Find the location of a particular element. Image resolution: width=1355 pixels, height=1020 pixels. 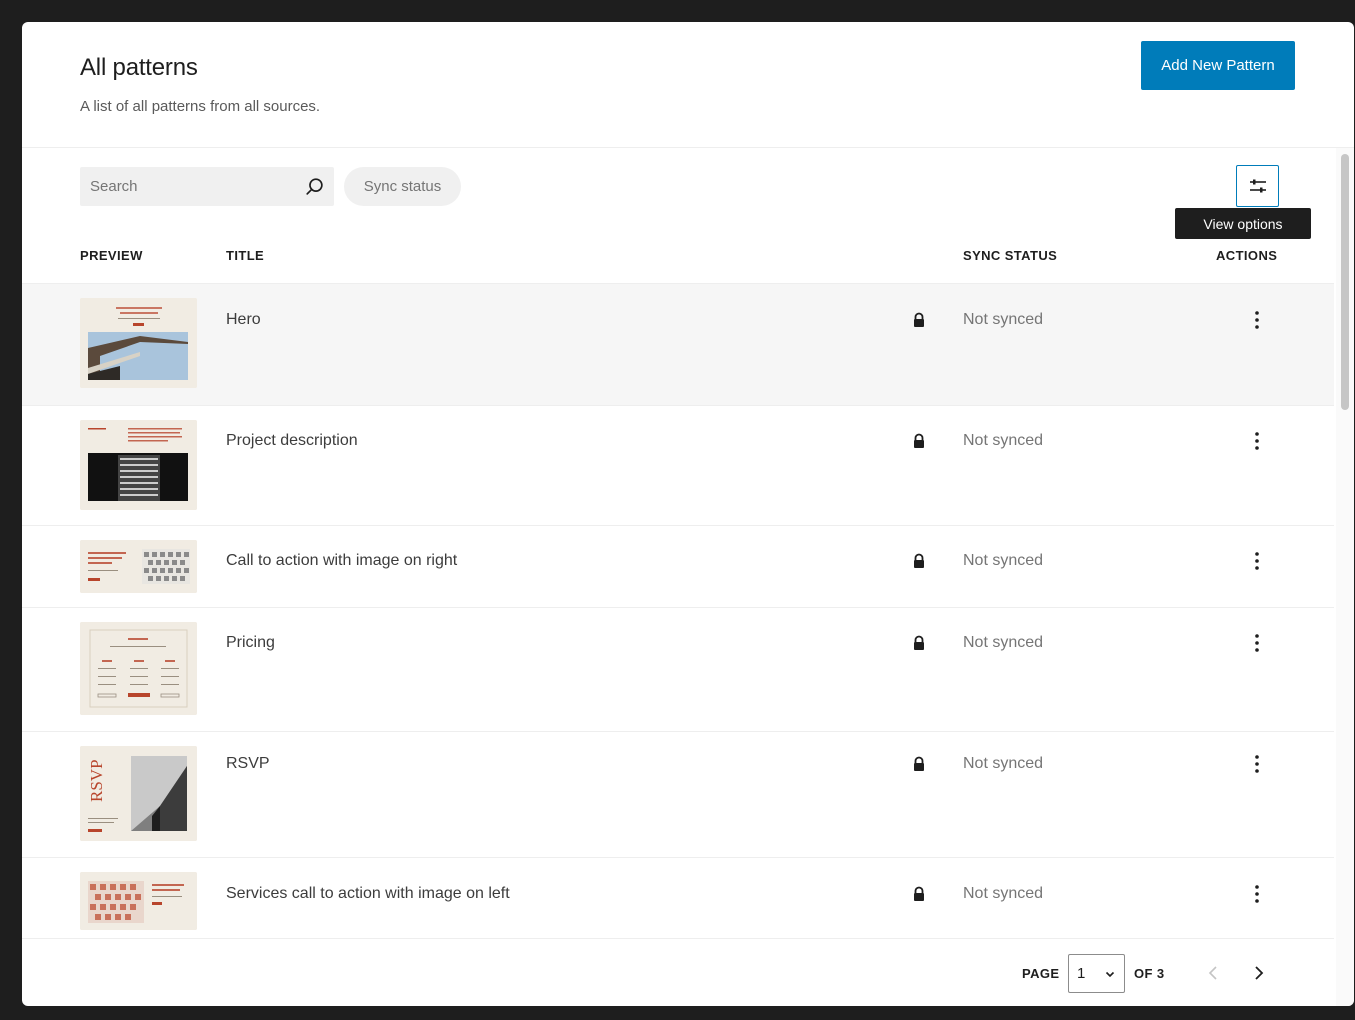

sync-status-filter-button: Sync status is located at coordinates (402, 186).